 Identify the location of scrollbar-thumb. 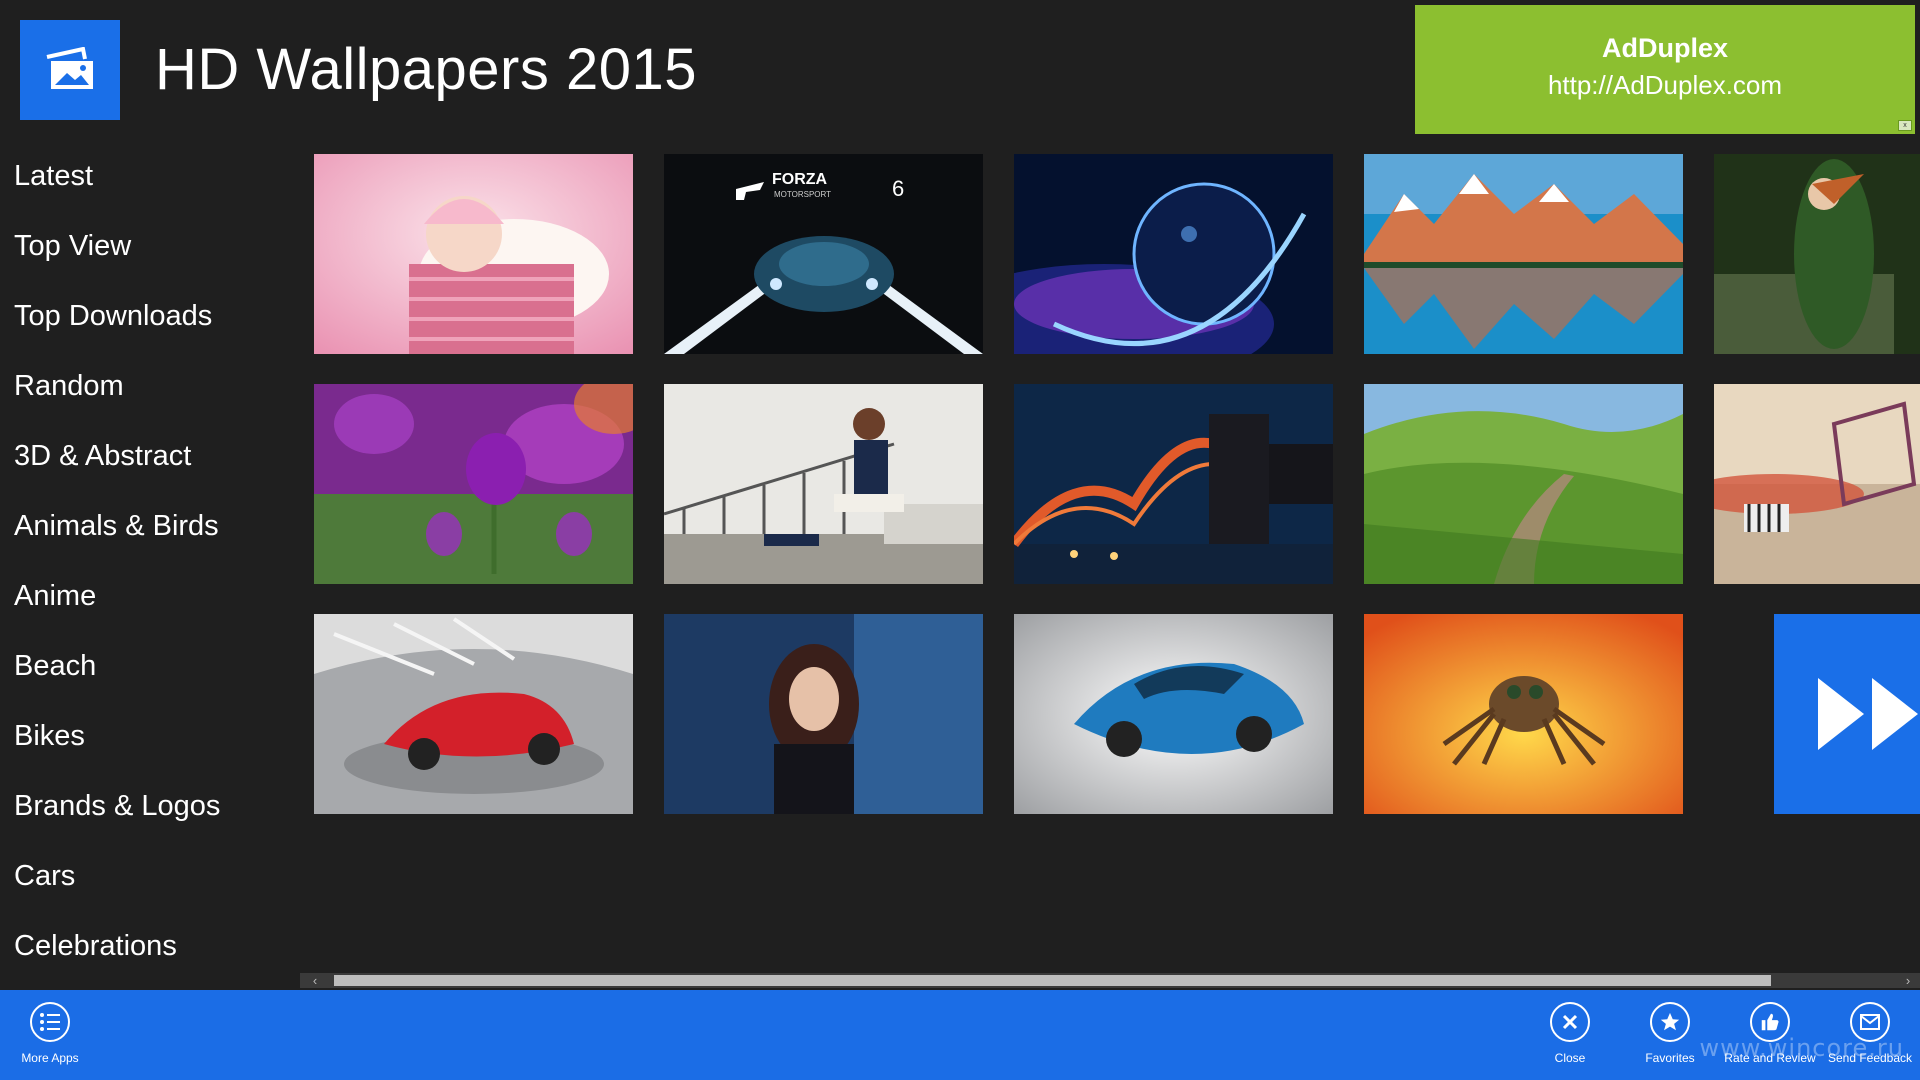
(1052, 980).